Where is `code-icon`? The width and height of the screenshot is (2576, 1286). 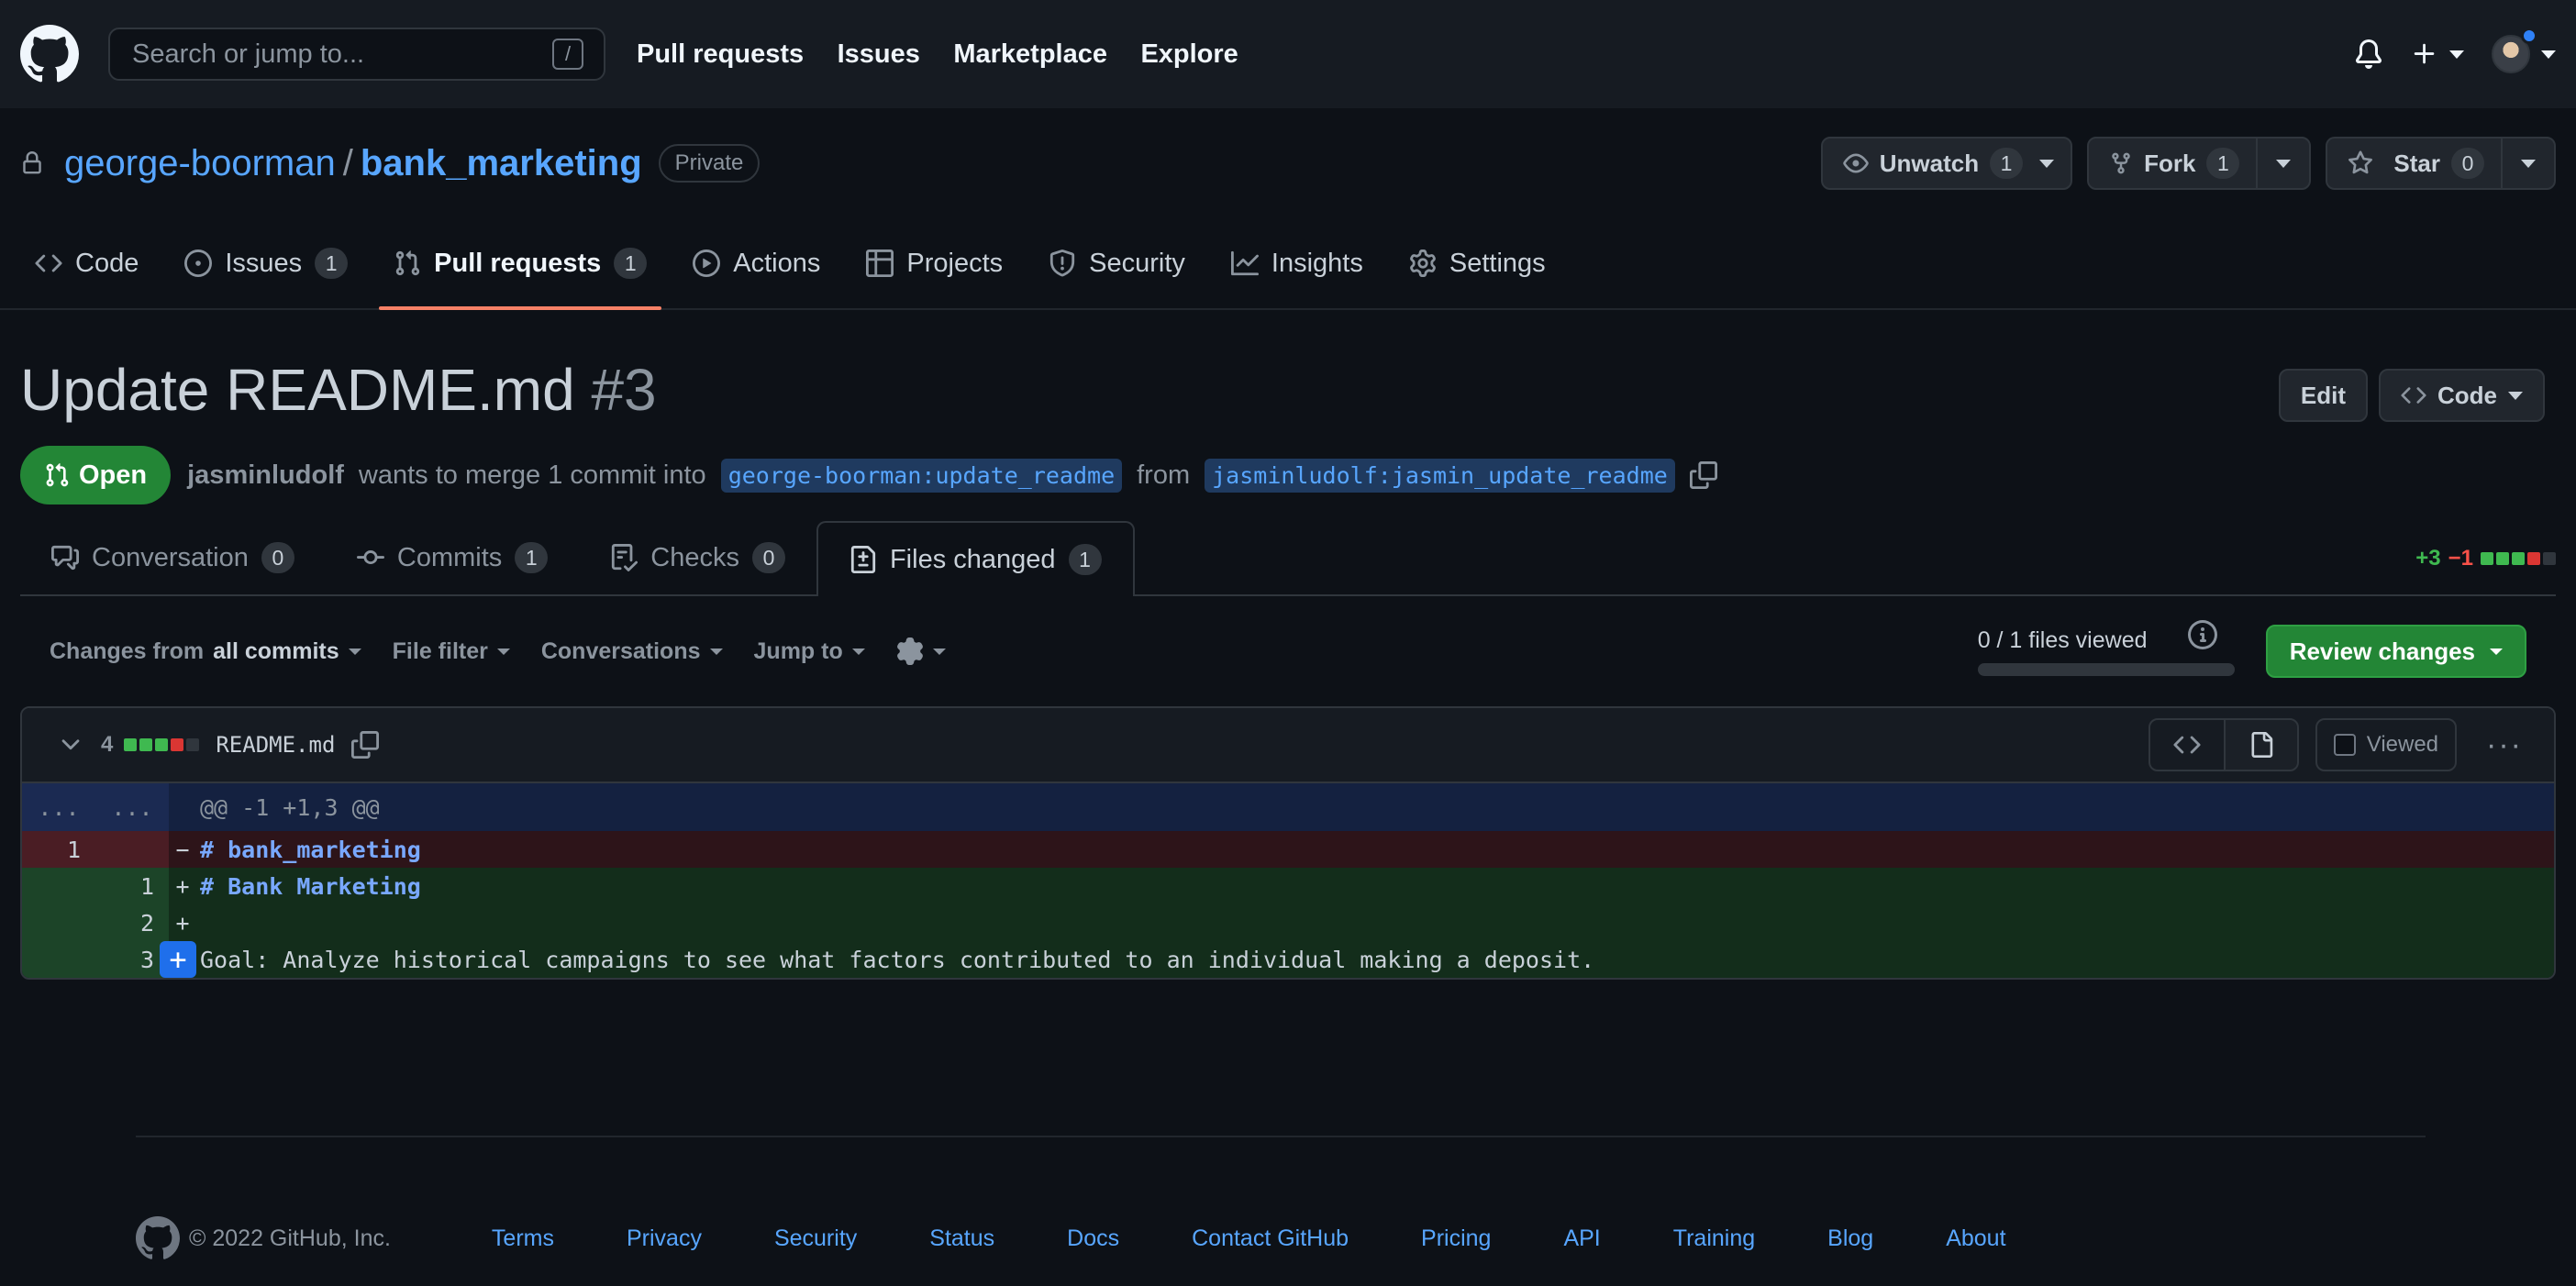
code-icon is located at coordinates (2413, 395).